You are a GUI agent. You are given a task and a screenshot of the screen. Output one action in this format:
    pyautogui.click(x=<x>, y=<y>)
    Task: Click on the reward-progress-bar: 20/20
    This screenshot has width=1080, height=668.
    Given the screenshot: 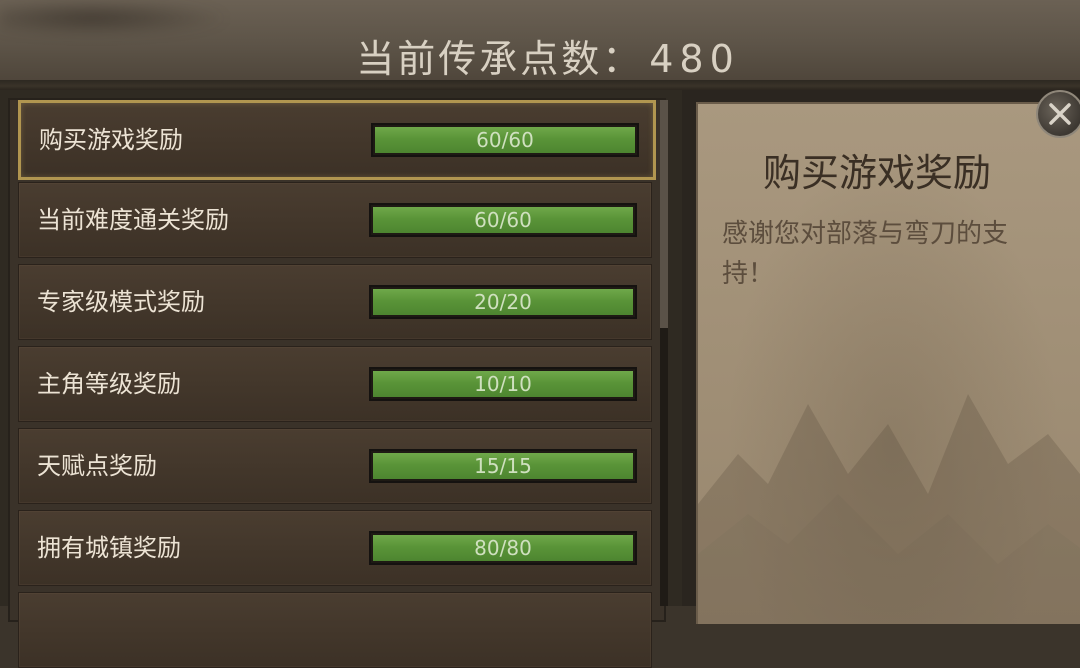 What is the action you would take?
    pyautogui.click(x=503, y=302)
    